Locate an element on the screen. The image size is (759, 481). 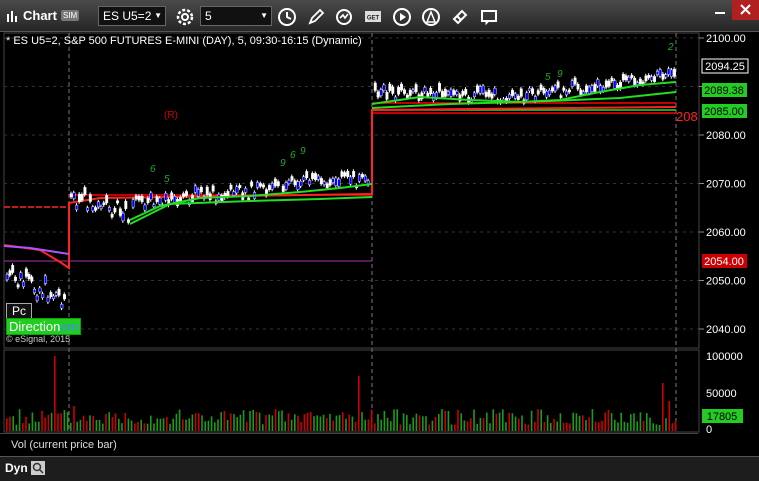
clock-icon is located at coordinates (287, 17).